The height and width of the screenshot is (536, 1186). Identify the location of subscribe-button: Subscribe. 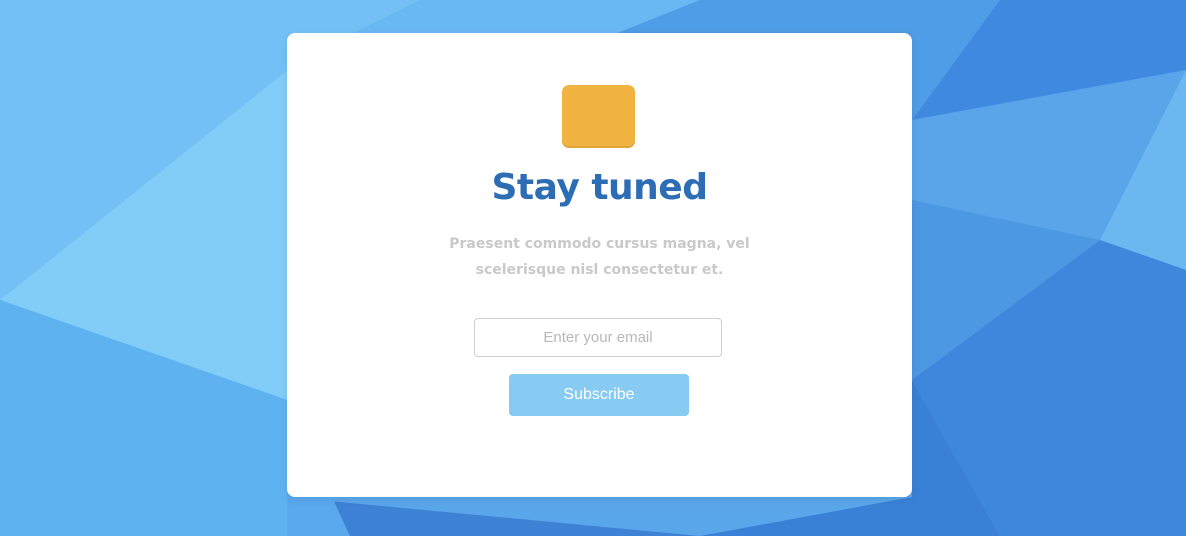
(599, 395).